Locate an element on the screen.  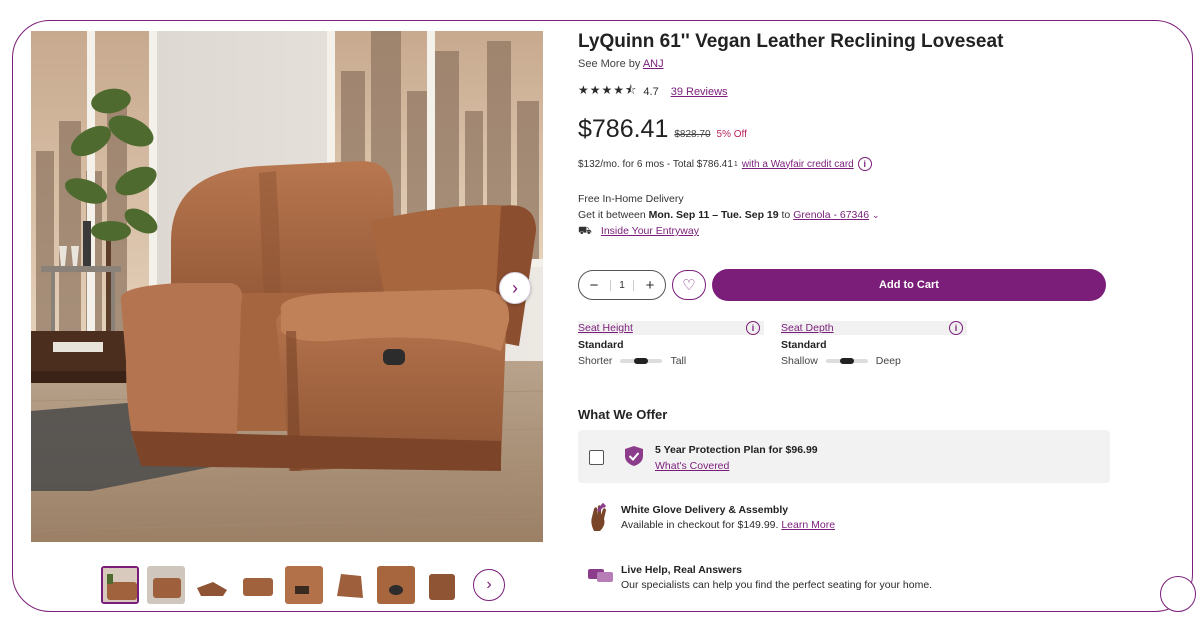
whats-covered-link: What's Covered is located at coordinates (736, 466).